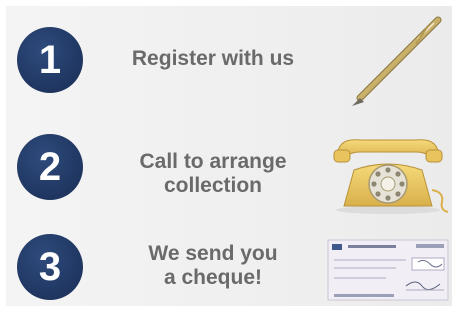 The width and height of the screenshot is (452, 312). I want to click on step-3-line-2: a cheque!, so click(213, 277).